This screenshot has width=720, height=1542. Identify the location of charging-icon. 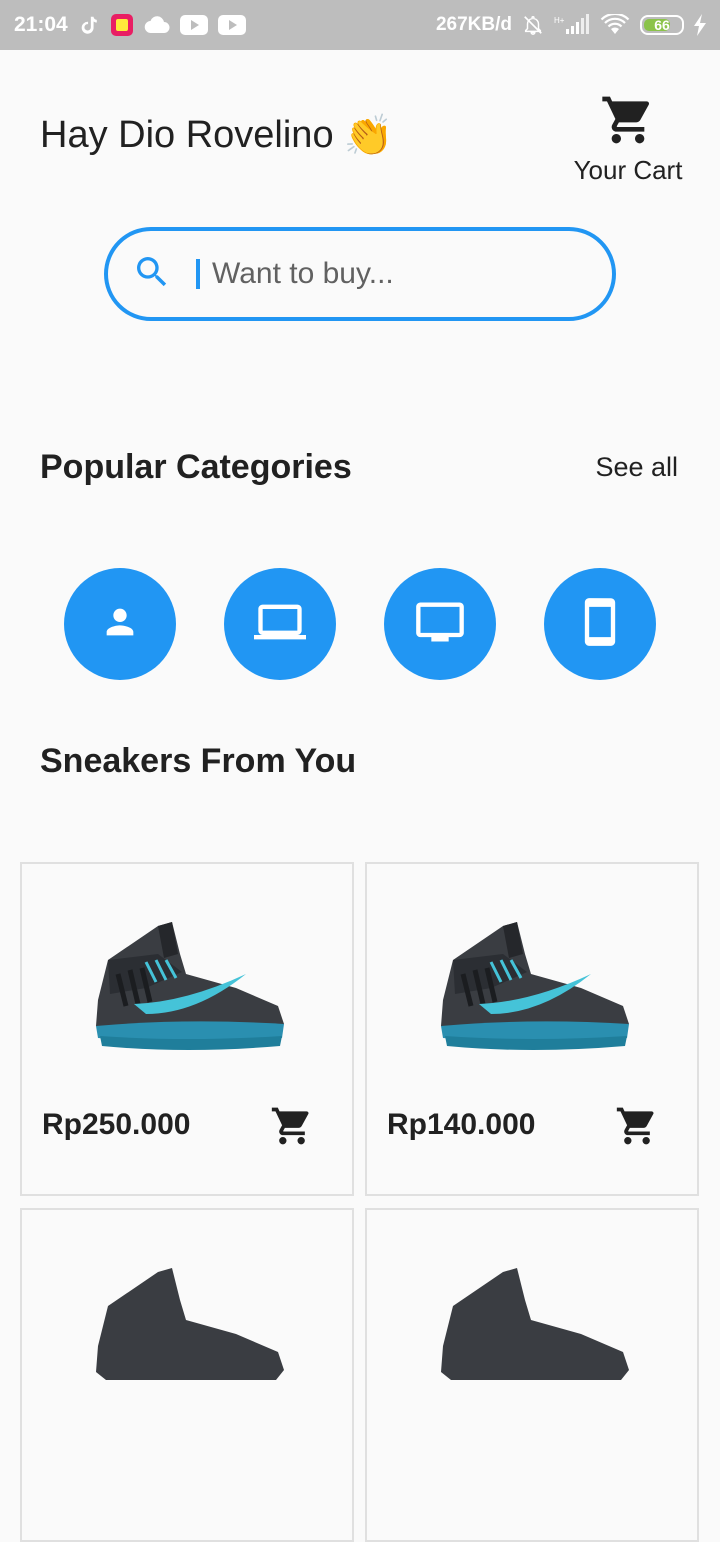
(700, 25).